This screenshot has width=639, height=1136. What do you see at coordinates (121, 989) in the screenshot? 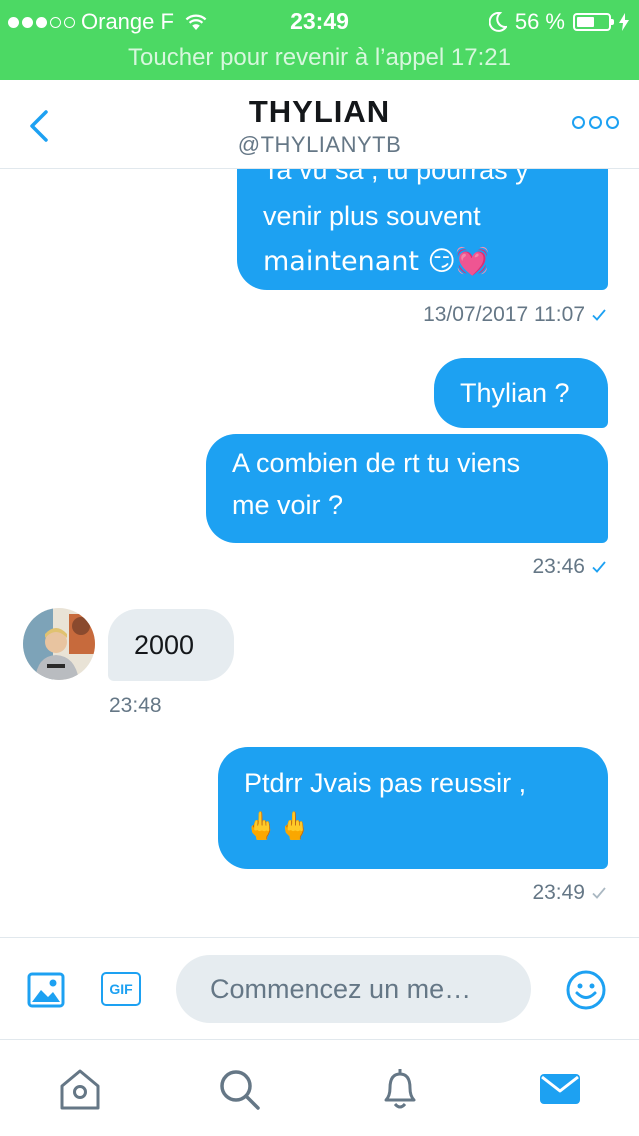
I see `gif-button: GIF` at bounding box center [121, 989].